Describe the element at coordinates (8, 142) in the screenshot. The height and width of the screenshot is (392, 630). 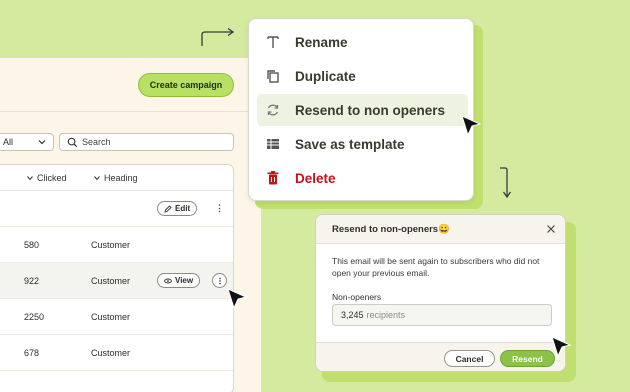
I see `filter-value: All` at that location.